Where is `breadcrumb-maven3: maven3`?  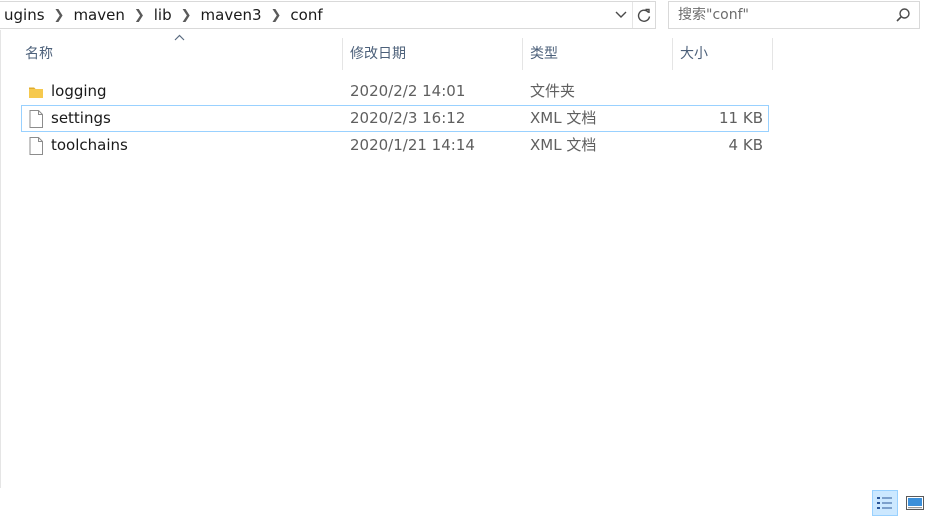
breadcrumb-maven3: maven3 is located at coordinates (231, 15).